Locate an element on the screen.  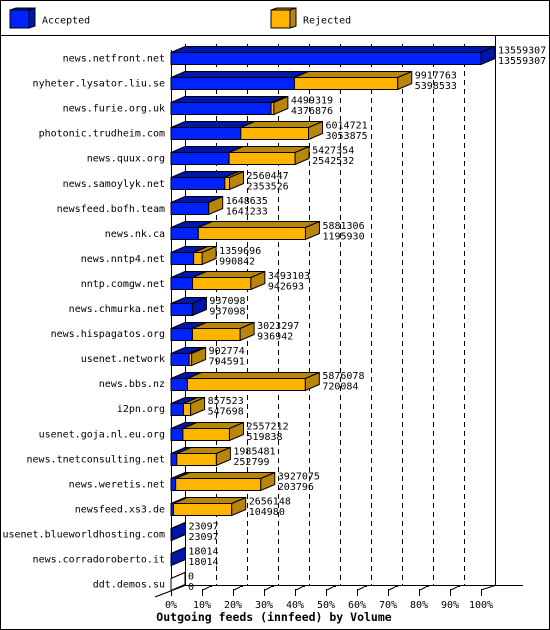
value-label-accepted: 547698 is located at coordinates (226, 412).